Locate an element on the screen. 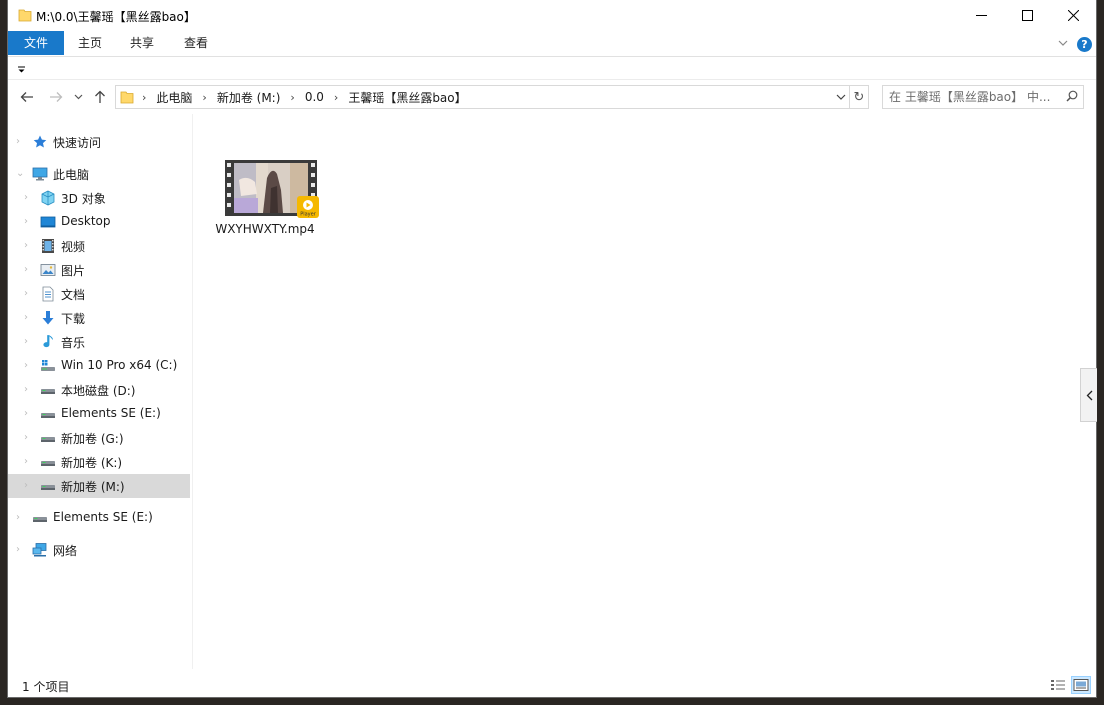 The height and width of the screenshot is (705, 1104). sidebar-item-desktop: › Desktop is located at coordinates (99, 222).